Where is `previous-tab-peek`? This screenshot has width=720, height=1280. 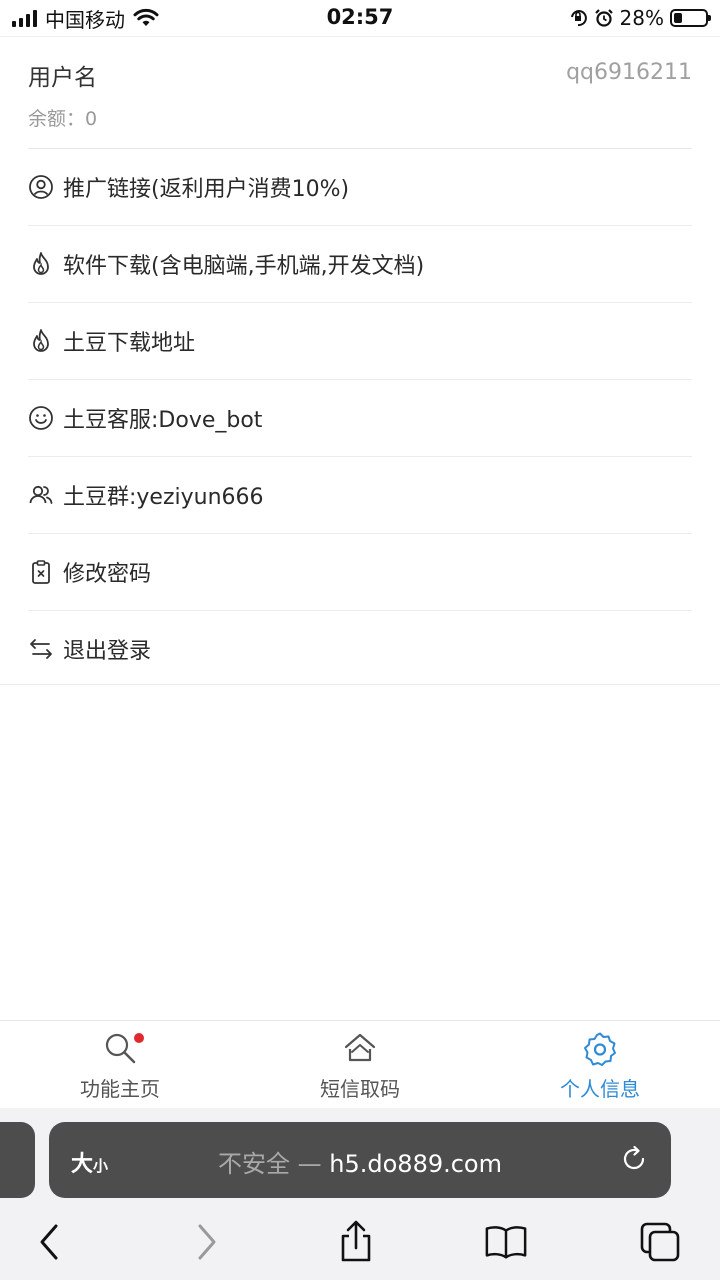 previous-tab-peek is located at coordinates (17, 1160).